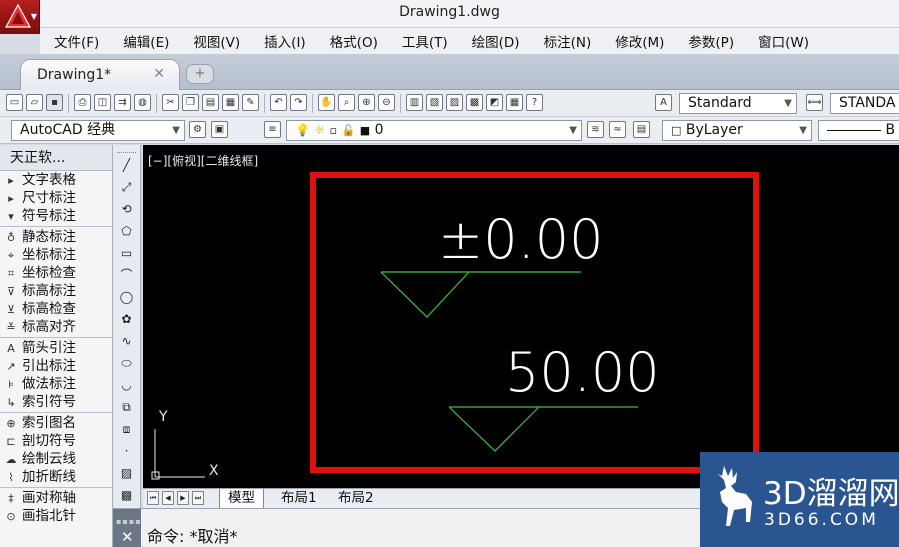 The height and width of the screenshot is (547, 899). What do you see at coordinates (127, 209) in the screenshot?
I see `polyline-icon: ⟲` at bounding box center [127, 209].